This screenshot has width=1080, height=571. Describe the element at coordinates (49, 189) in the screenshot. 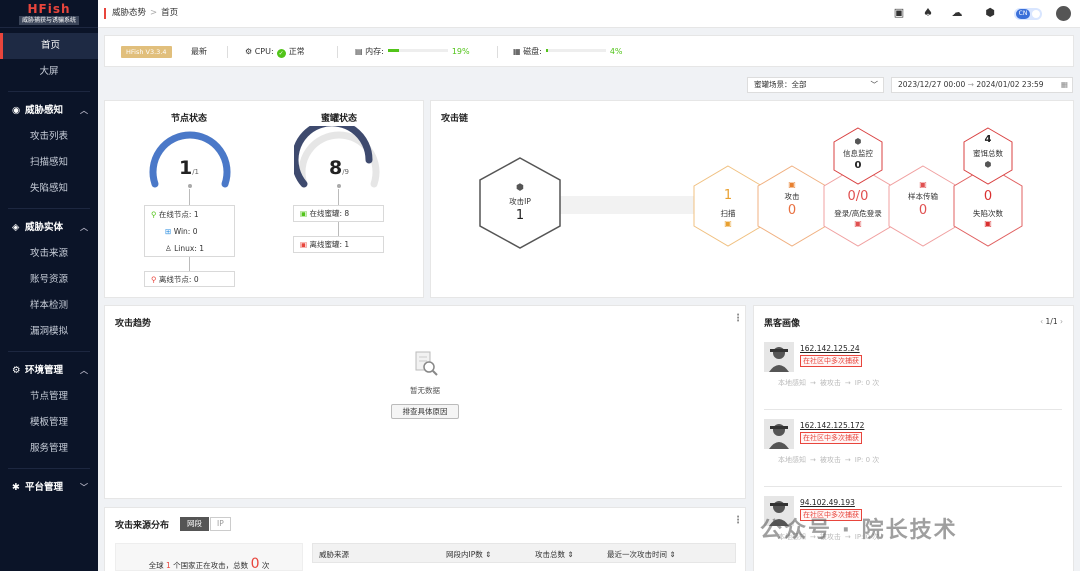

I see `nav-item-compromise-perception: 失陷感知` at that location.